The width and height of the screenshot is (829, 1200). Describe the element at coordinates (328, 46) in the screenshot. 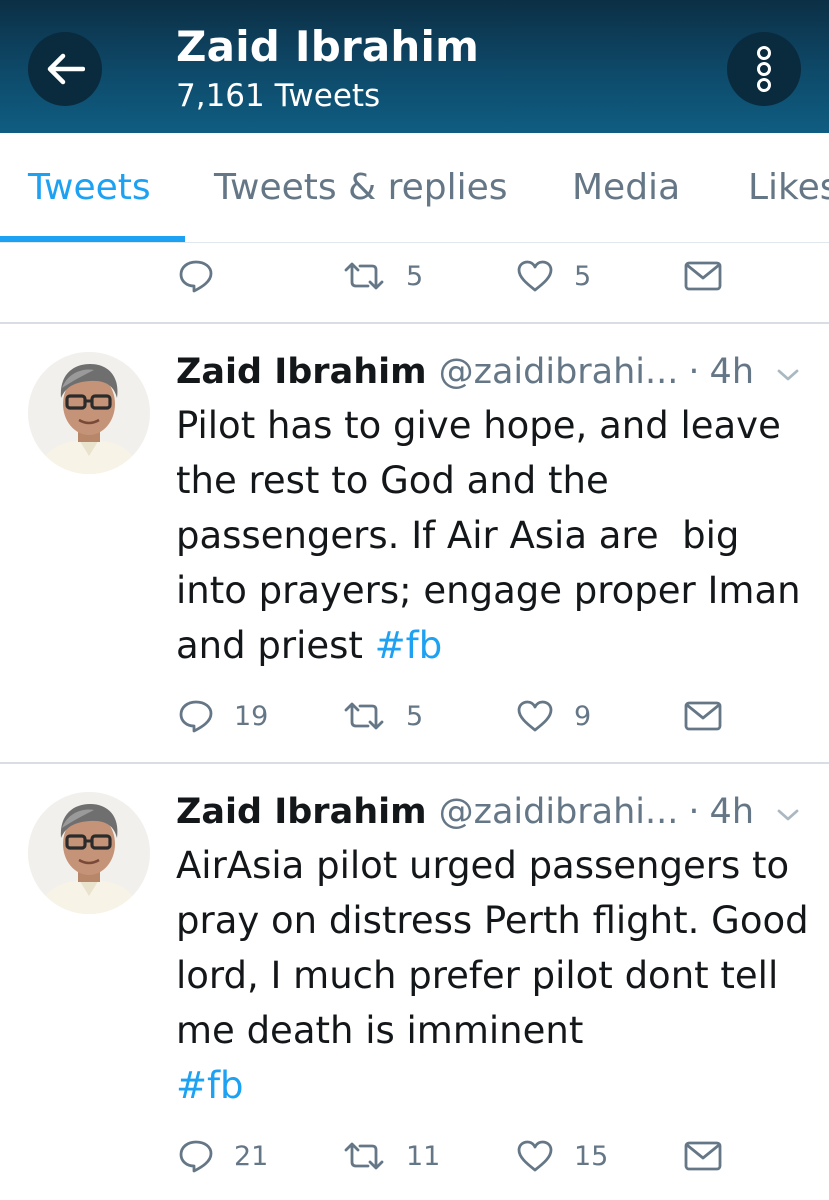

I see `profile-name: Zaid Ibrahim` at that location.